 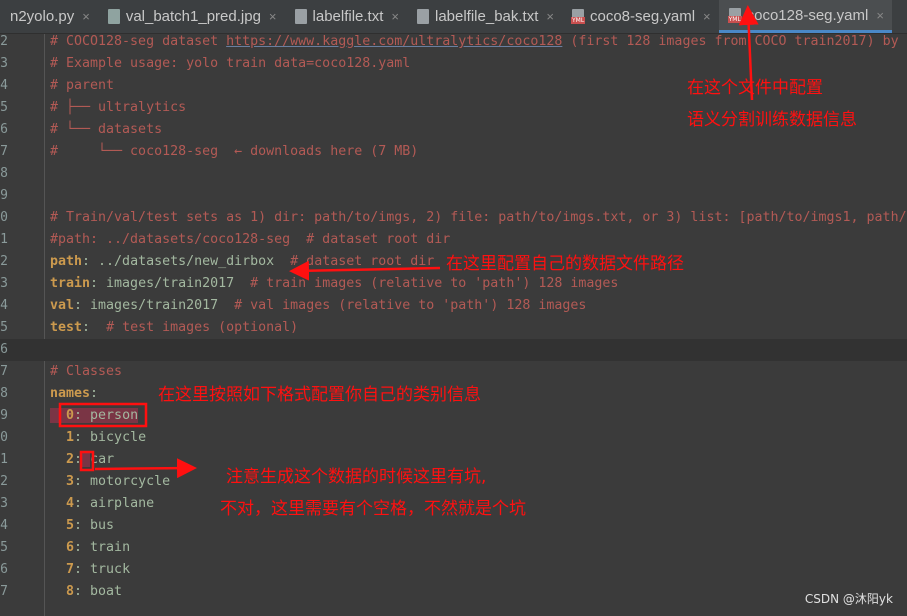 I want to click on annotation-space-1: 注意生成这个数据的时候这里有坑,, so click(x=356, y=477).